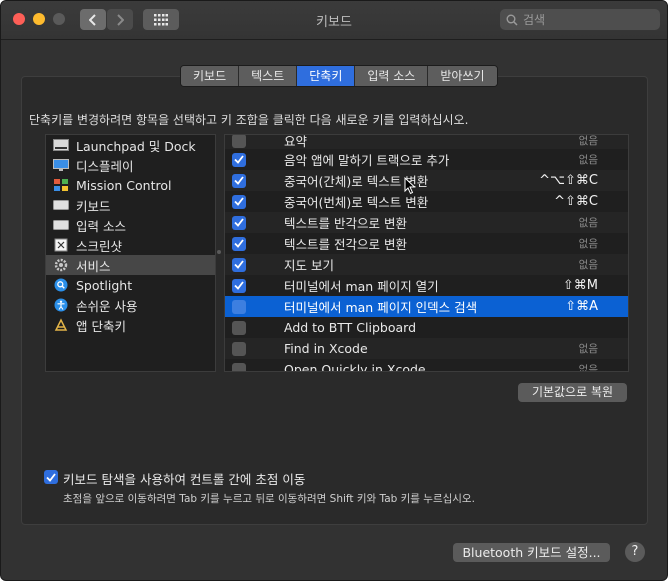 Image resolution: width=668 pixels, height=581 pixels. I want to click on category-label: 키보드, so click(93, 206).